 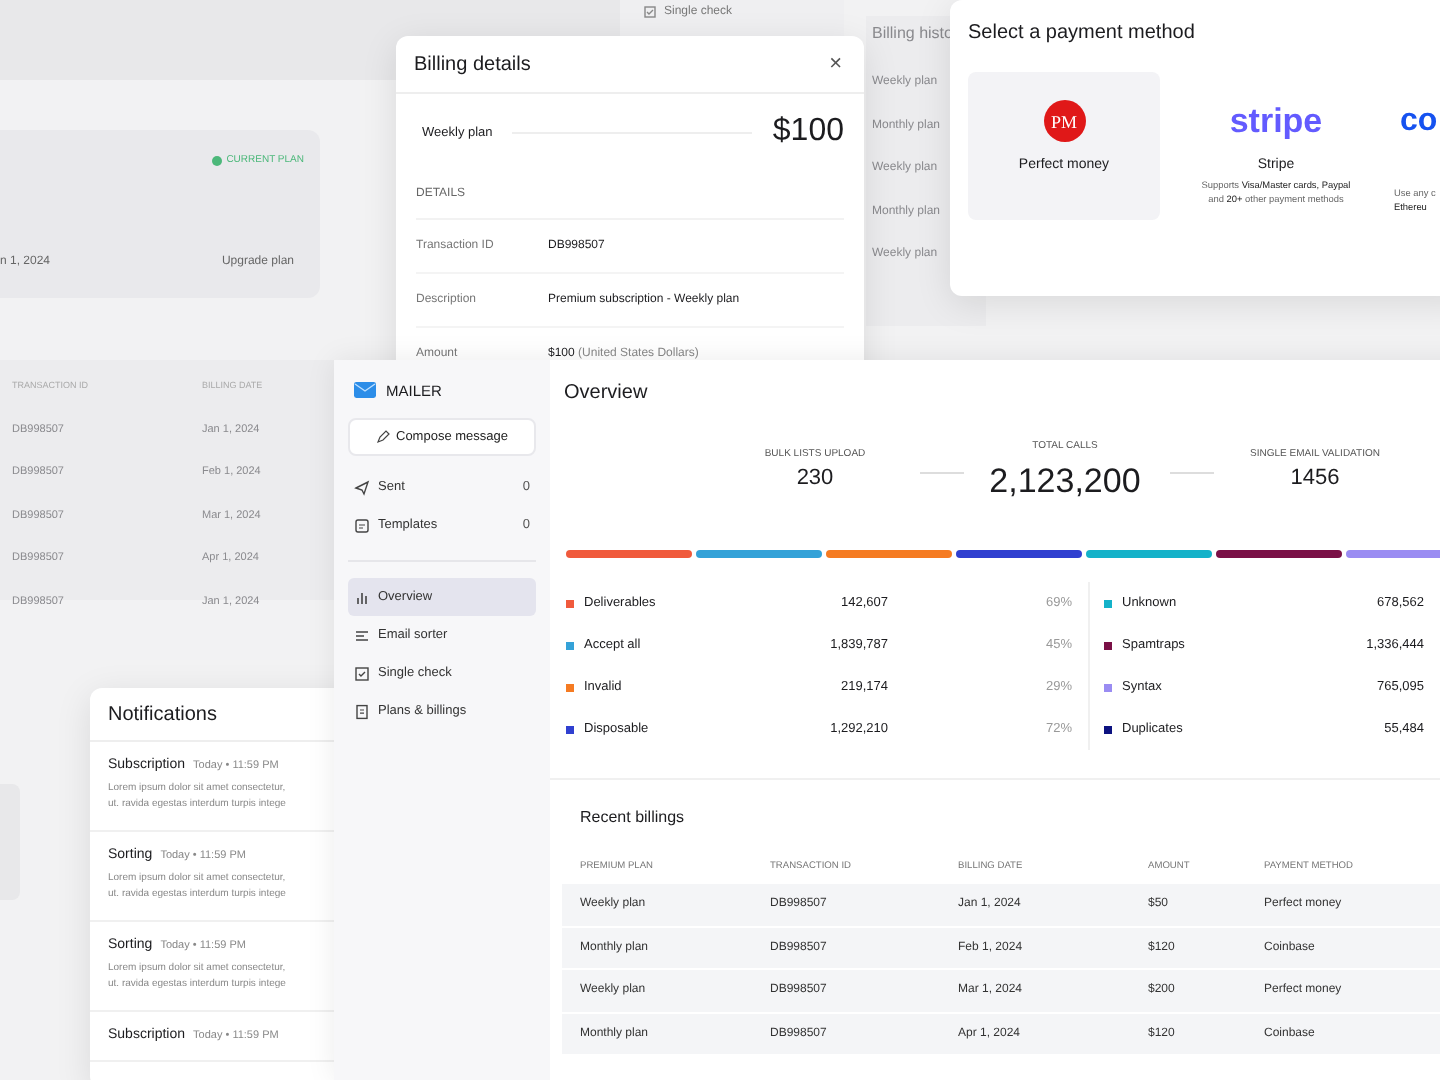 What do you see at coordinates (1065, 482) in the screenshot?
I see `stat-value: 2,123,200` at bounding box center [1065, 482].